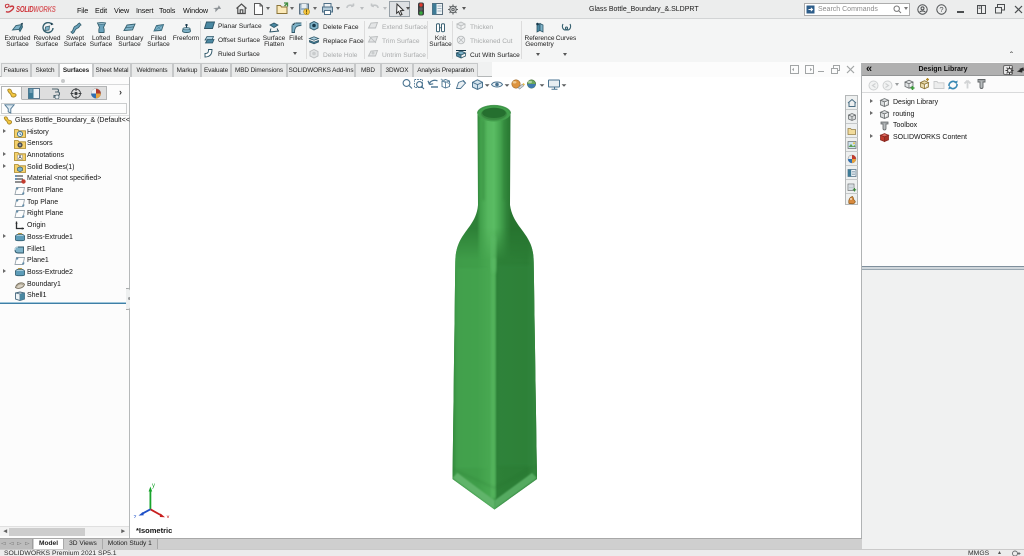  Describe the element at coordinates (168, 516) in the screenshot. I see `svg-text: x` at that location.